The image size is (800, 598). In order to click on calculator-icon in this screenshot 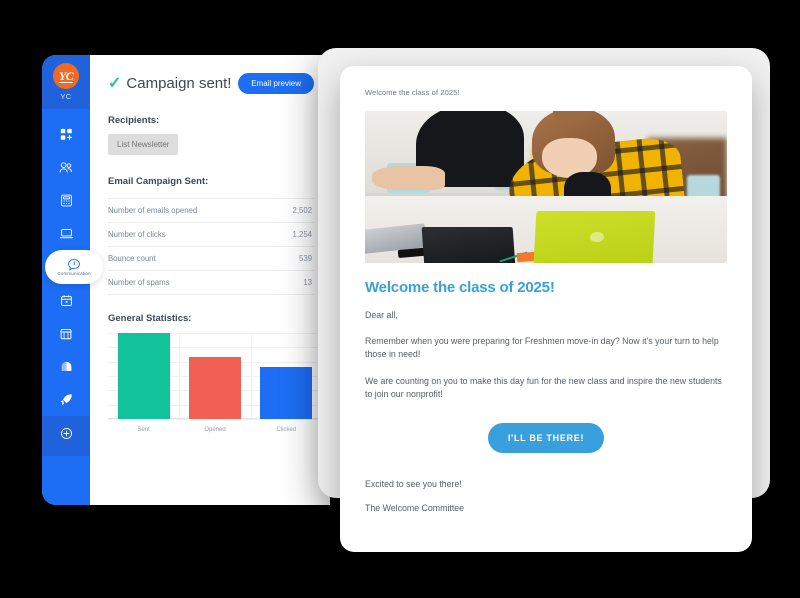, I will do `click(66, 200)`.